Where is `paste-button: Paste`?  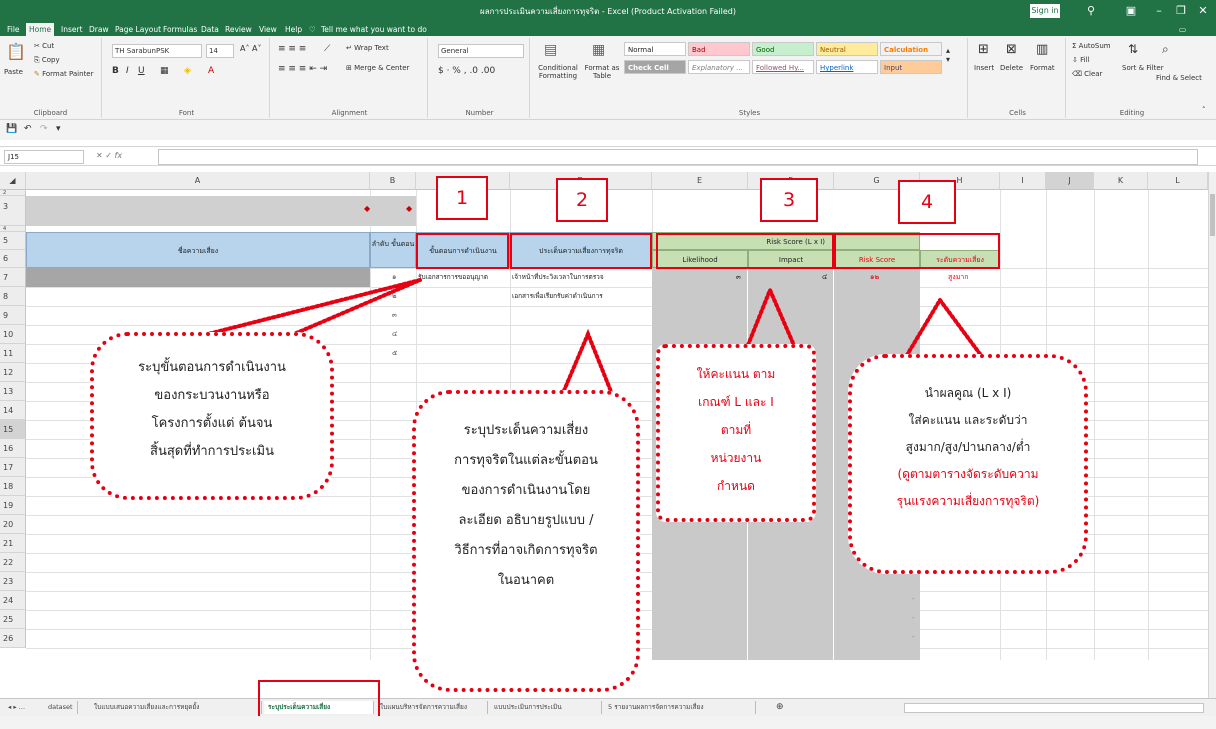
paste-button: Paste is located at coordinates (13, 72).